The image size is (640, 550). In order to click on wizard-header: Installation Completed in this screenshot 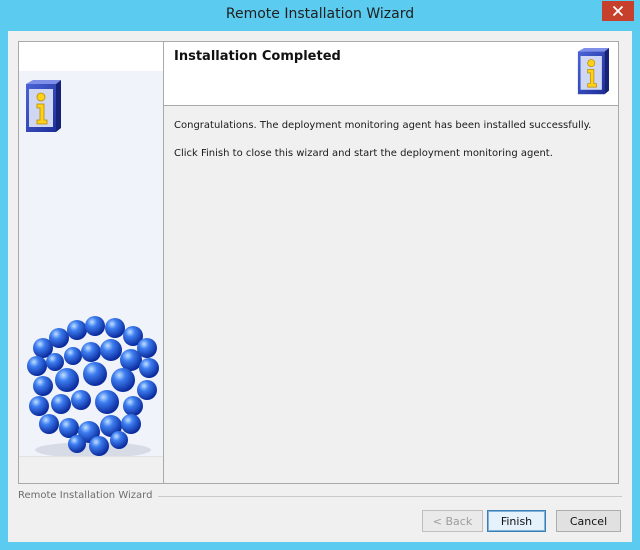, I will do `click(391, 74)`.